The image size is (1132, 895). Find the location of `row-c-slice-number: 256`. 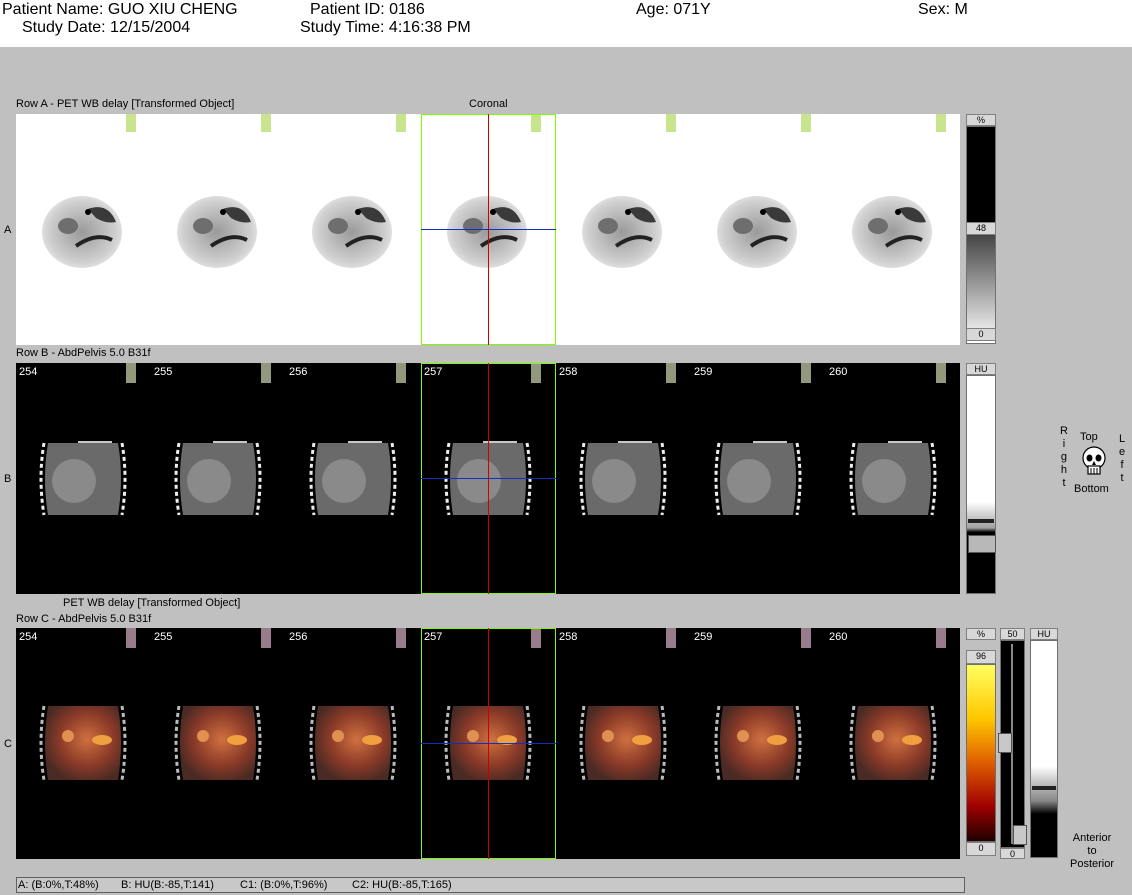

row-c-slice-number: 256 is located at coordinates (298, 637).